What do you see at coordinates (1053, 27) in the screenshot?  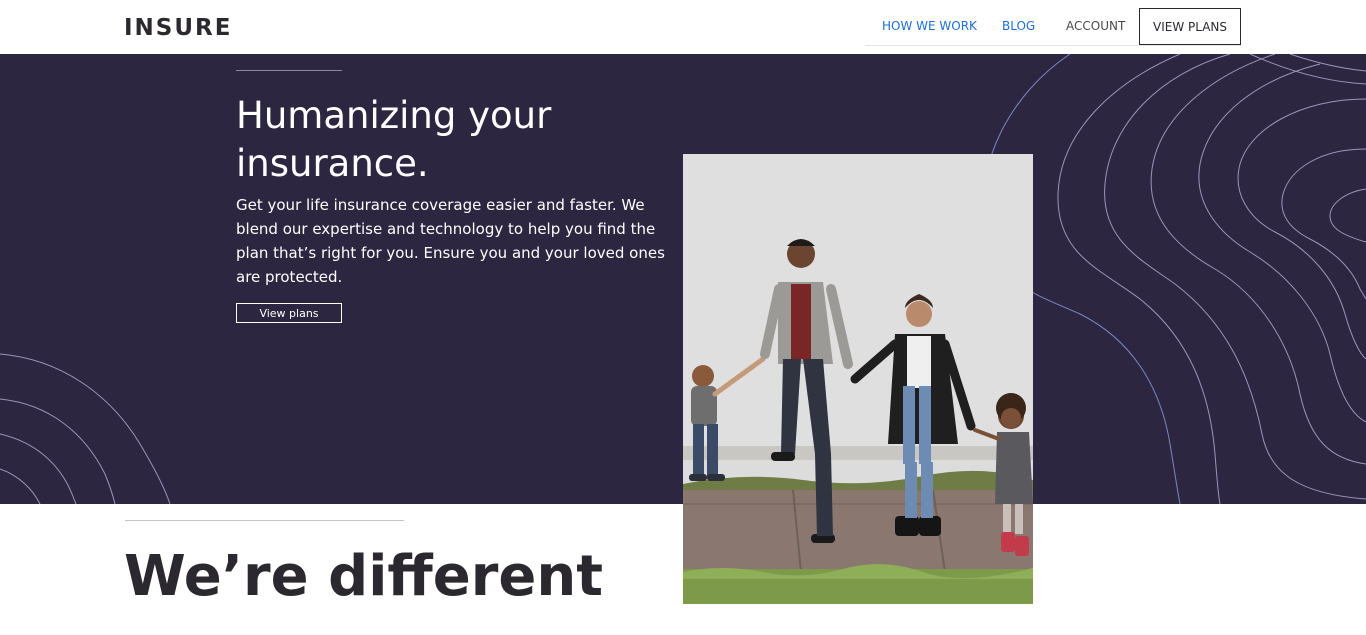 I see `main-nav: HOW WE WORK BLOG ACCOUNT VIEW PLANS` at bounding box center [1053, 27].